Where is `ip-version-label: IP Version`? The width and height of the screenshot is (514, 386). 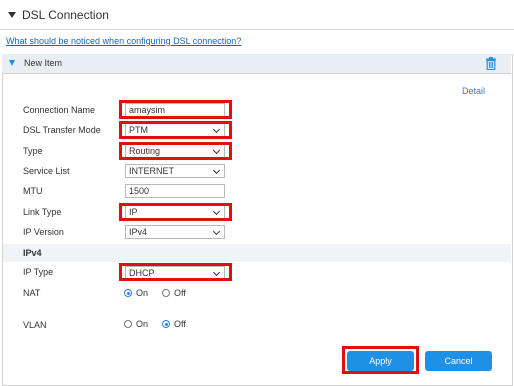
ip-version-label: IP Version is located at coordinates (43, 232).